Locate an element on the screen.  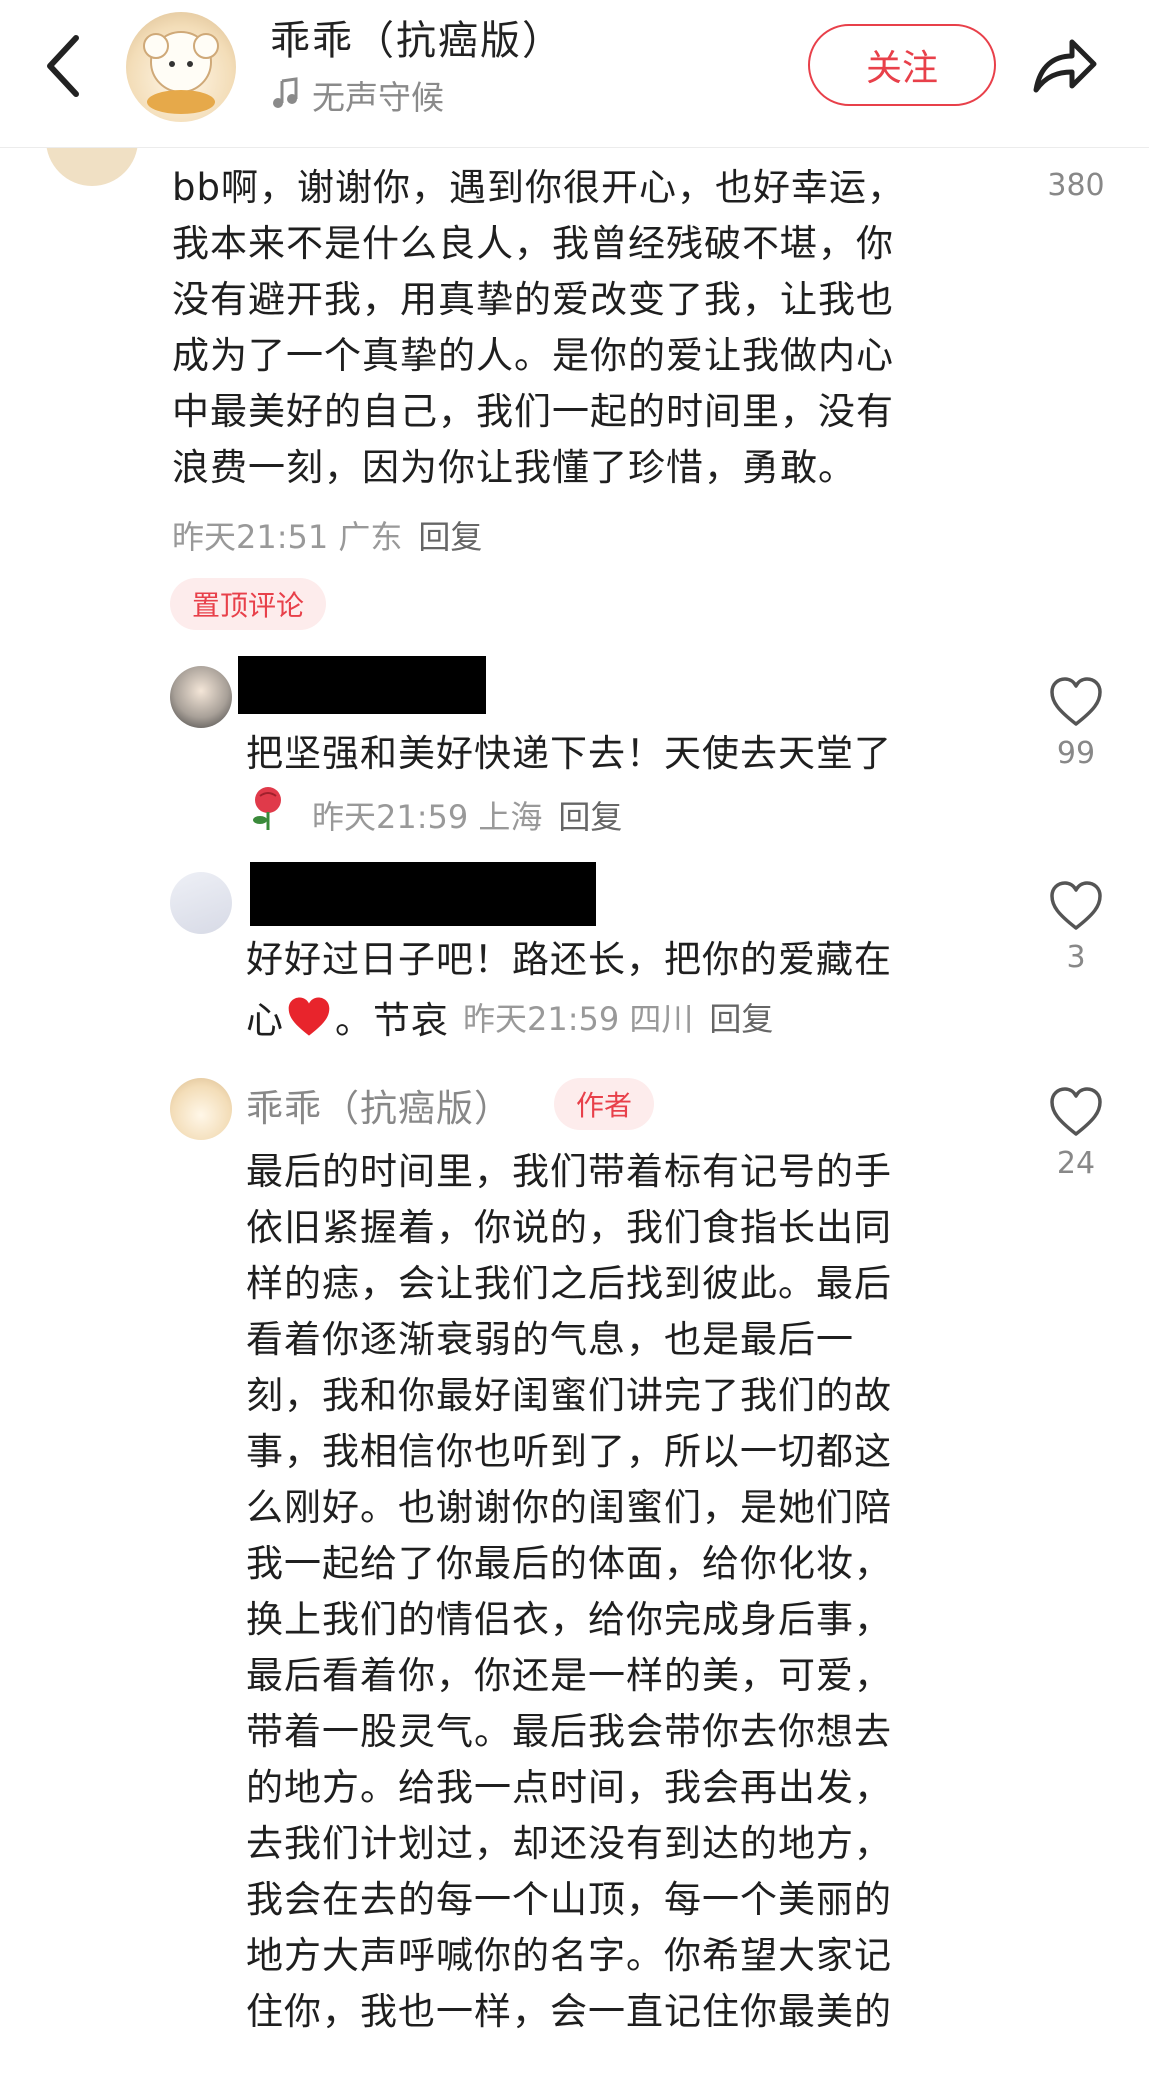
comment-text-line: 我本来不是什么良人，我曾经残破不堪，你 is located at coordinates (533, 243).